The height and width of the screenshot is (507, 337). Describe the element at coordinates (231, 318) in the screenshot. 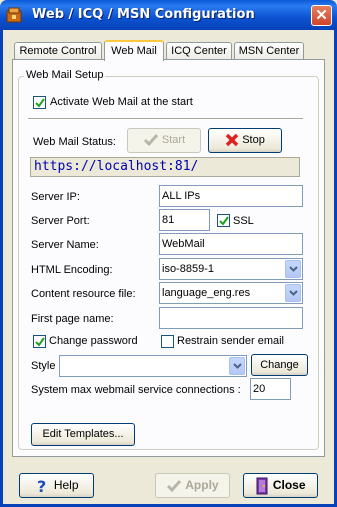

I see `first-page-input` at that location.